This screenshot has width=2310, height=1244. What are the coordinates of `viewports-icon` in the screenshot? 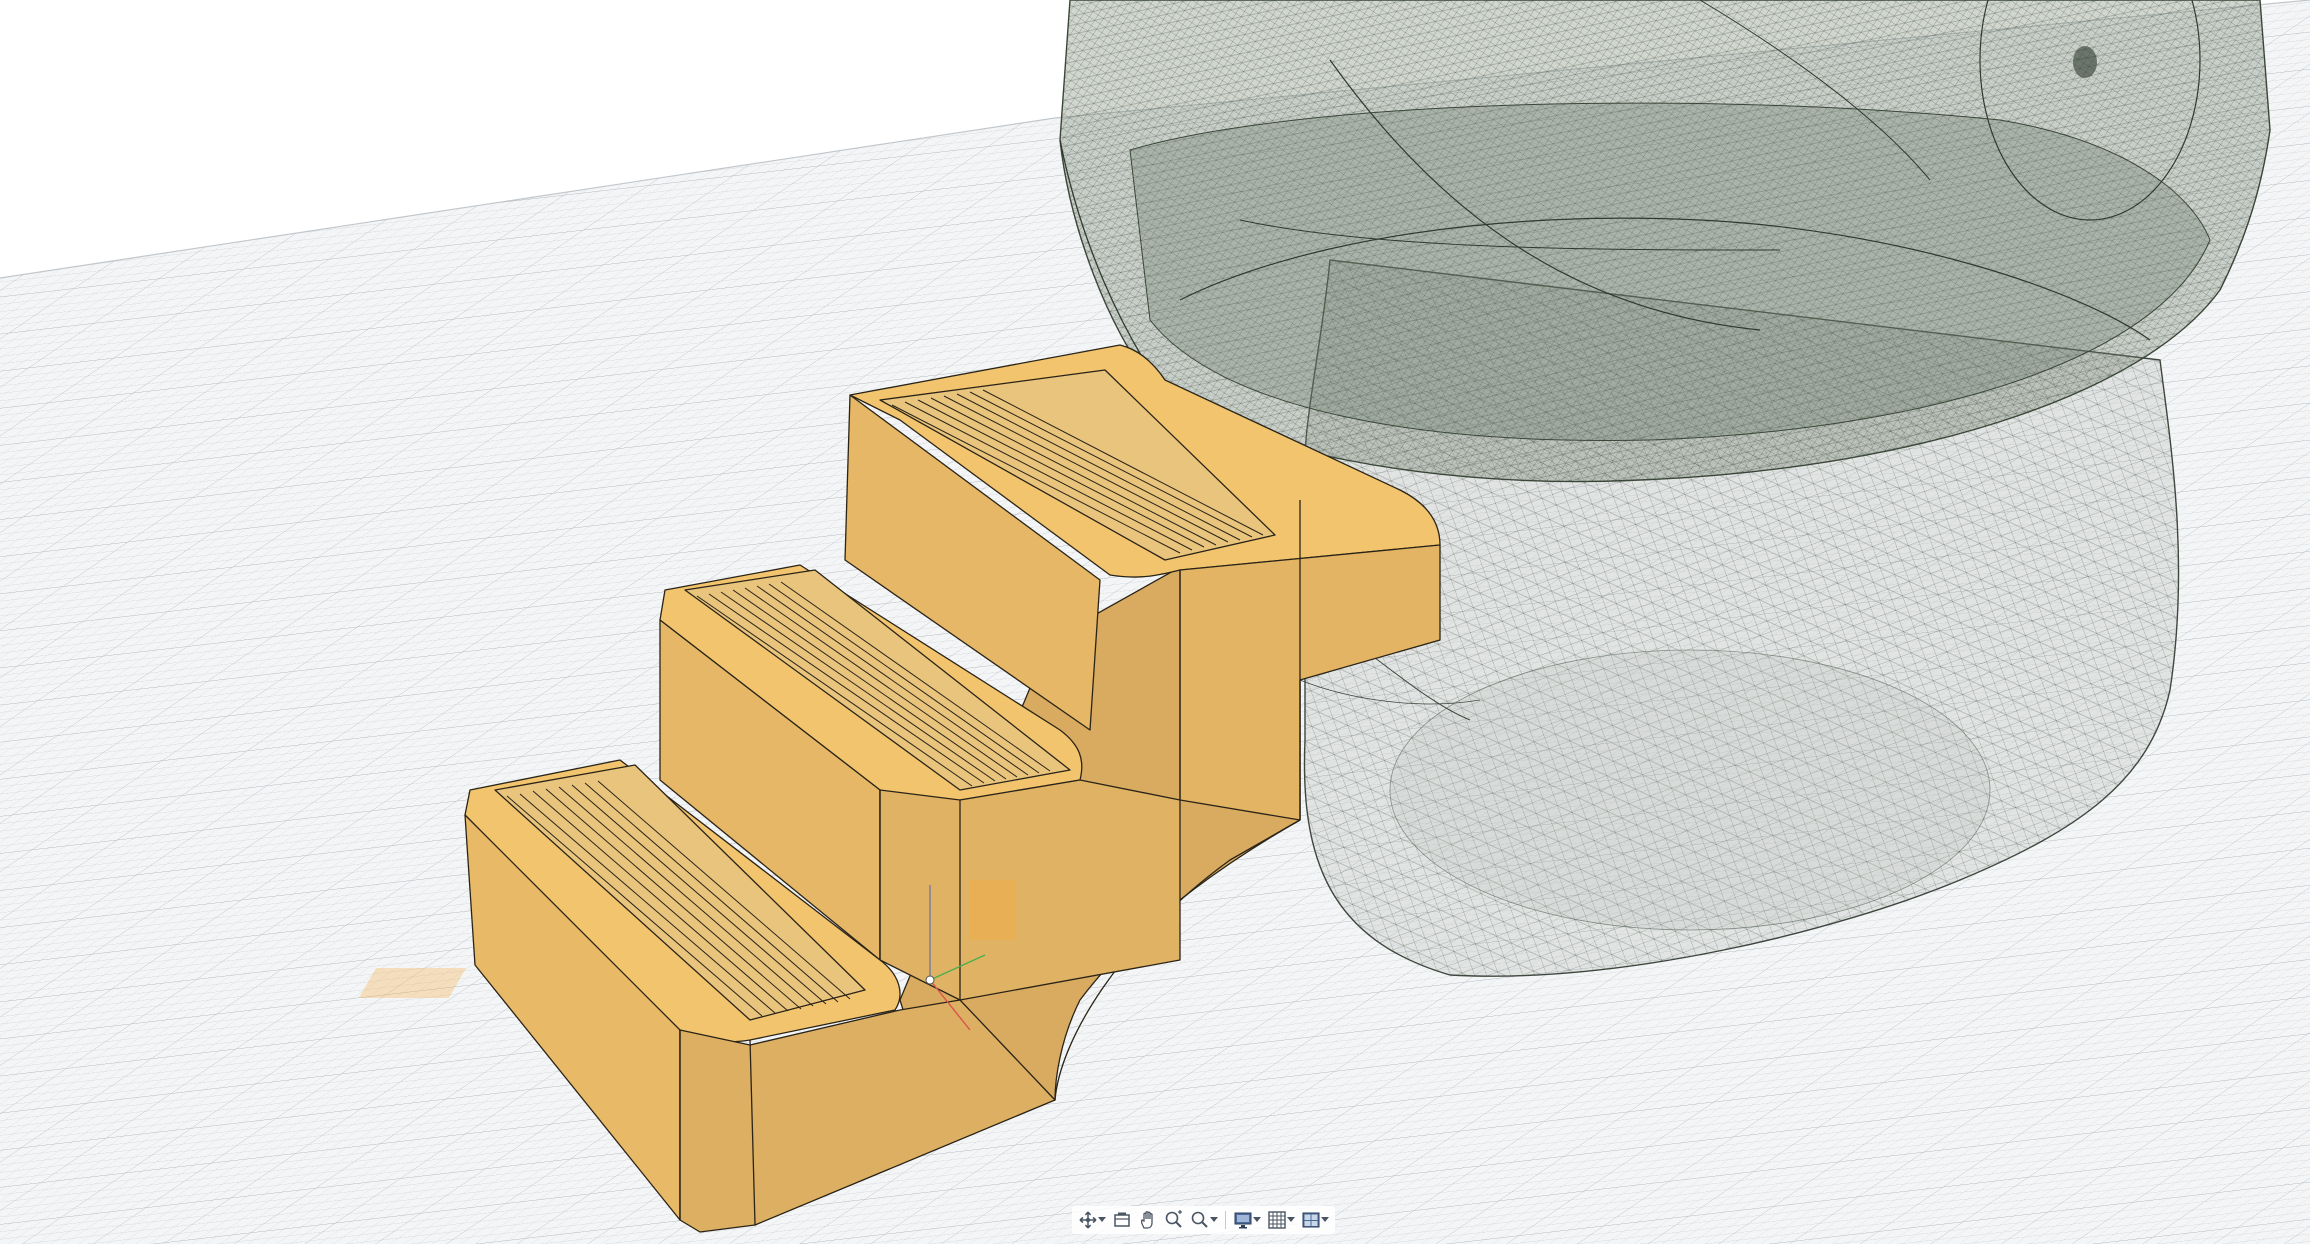 It's located at (1311, 1220).